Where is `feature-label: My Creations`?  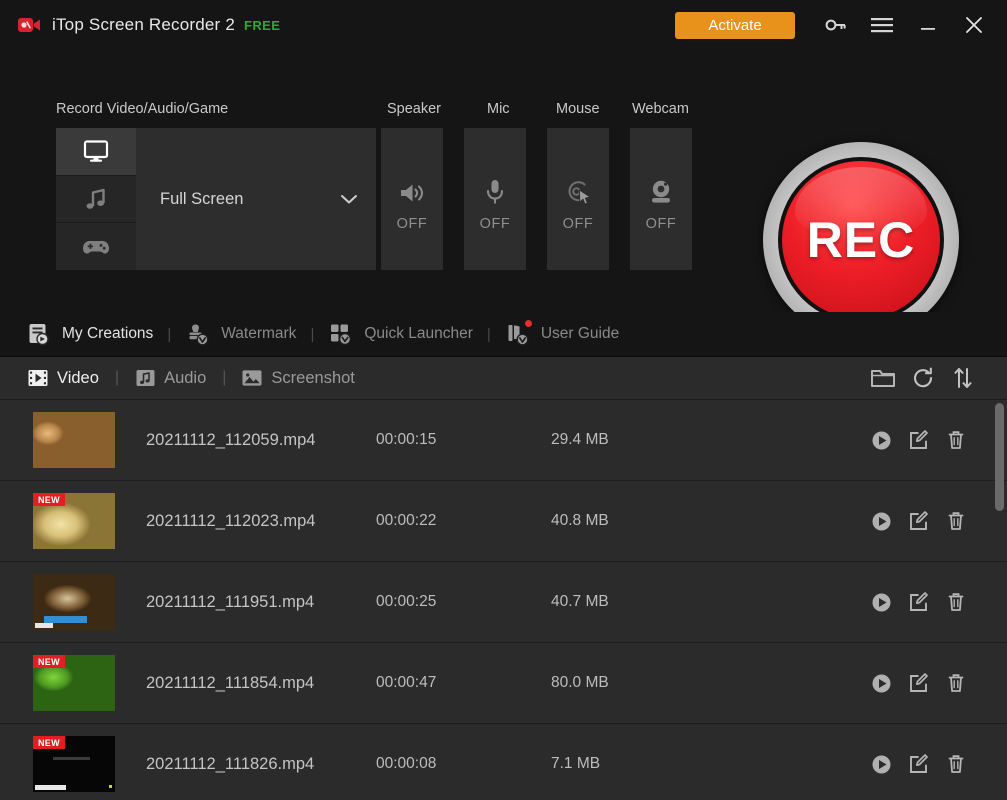 feature-label: My Creations is located at coordinates (108, 333).